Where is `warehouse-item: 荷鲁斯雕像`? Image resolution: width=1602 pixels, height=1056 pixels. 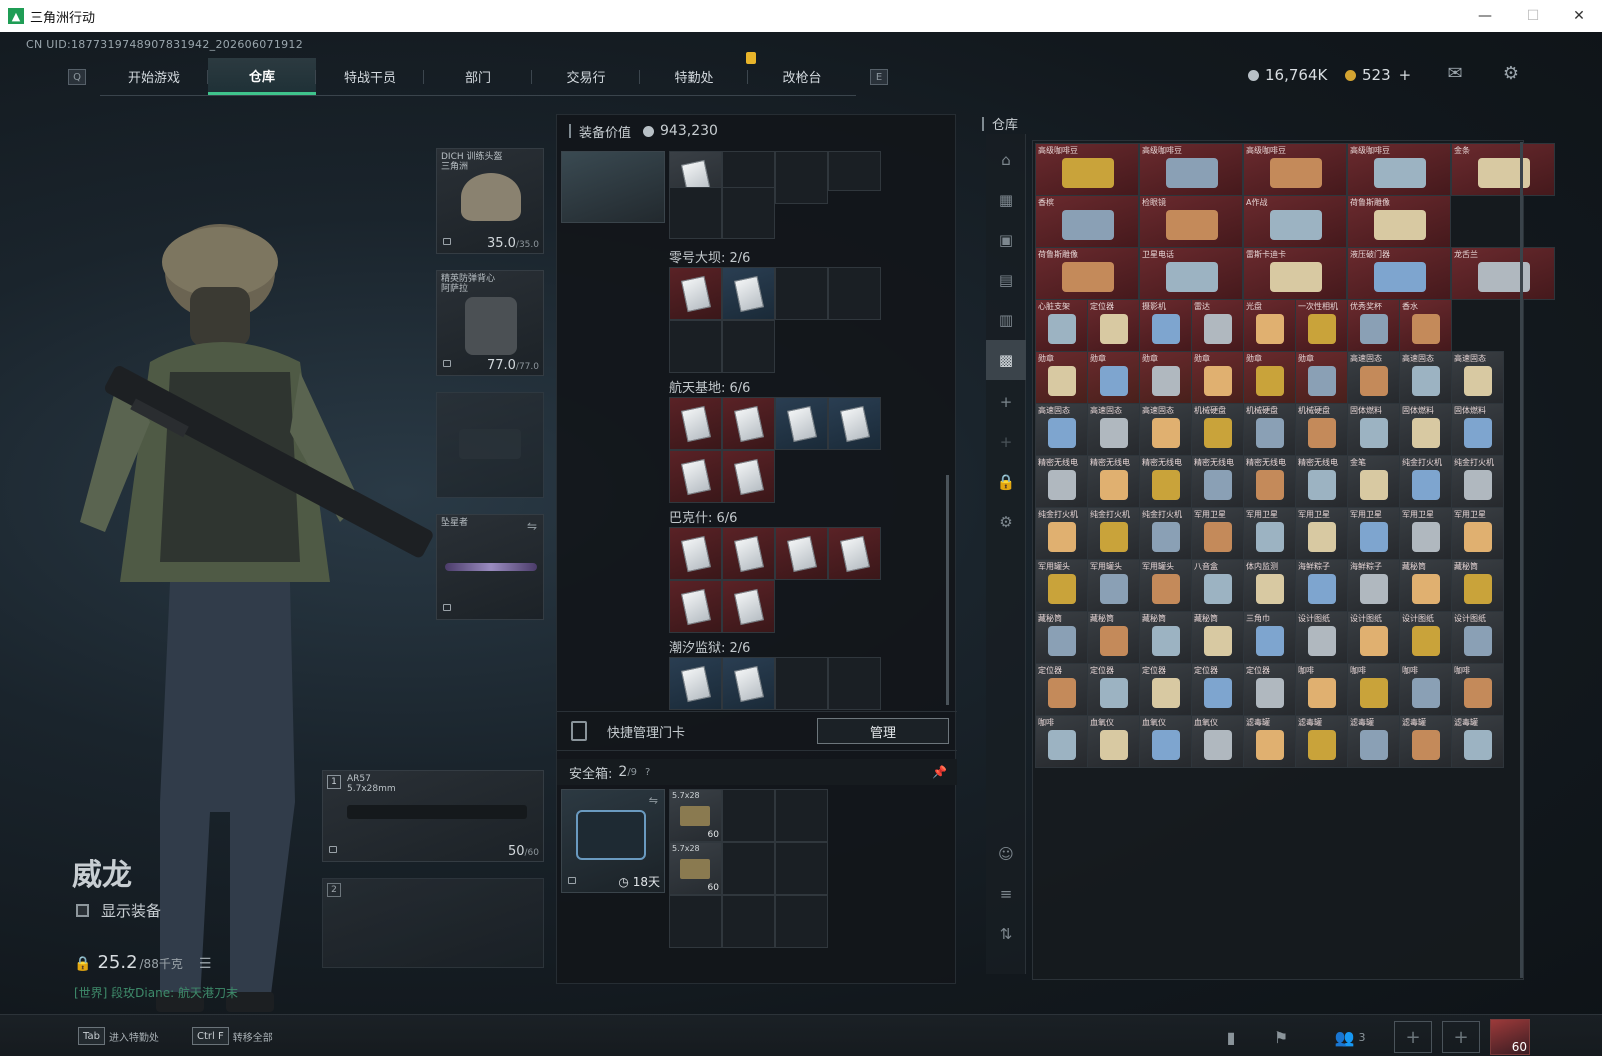 warehouse-item: 荷鲁斯雕像 is located at coordinates (1087, 273).